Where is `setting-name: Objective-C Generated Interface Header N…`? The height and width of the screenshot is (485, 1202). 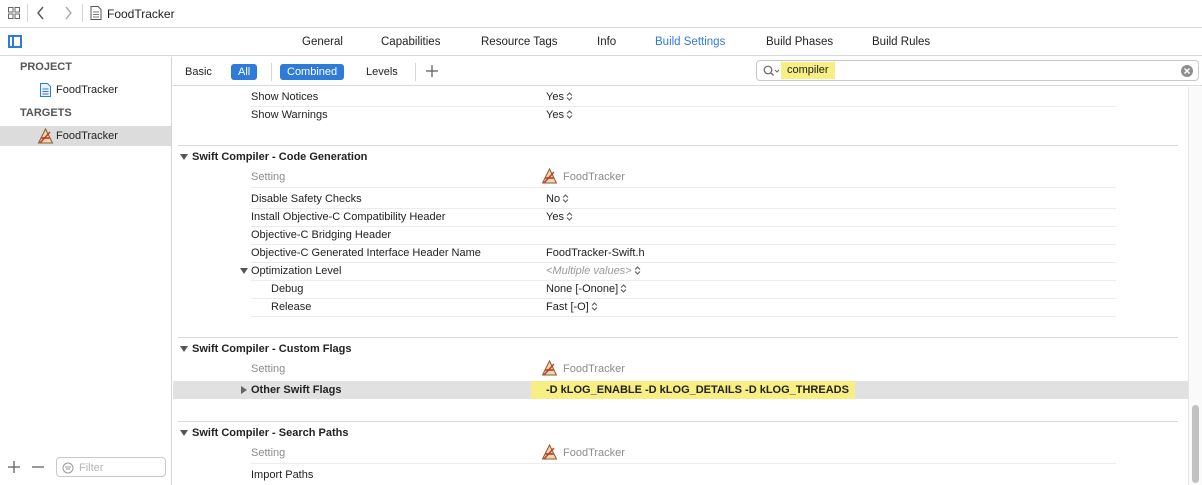
setting-name: Objective-C Generated Interface Header N… is located at coordinates (366, 253).